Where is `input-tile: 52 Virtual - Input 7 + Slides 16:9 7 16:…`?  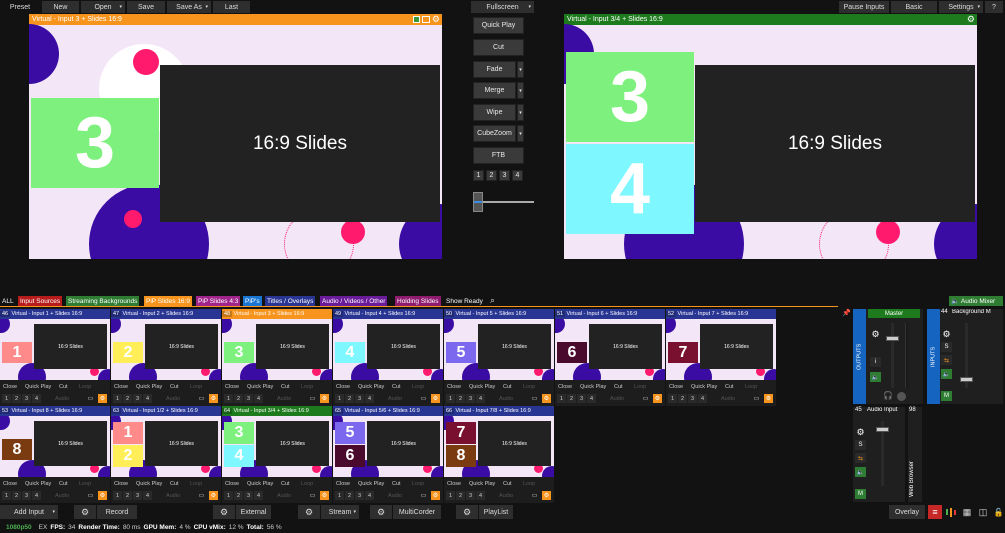 input-tile: 52 Virtual - Input 7 + Slides 16:9 7 16:… is located at coordinates (721, 357).